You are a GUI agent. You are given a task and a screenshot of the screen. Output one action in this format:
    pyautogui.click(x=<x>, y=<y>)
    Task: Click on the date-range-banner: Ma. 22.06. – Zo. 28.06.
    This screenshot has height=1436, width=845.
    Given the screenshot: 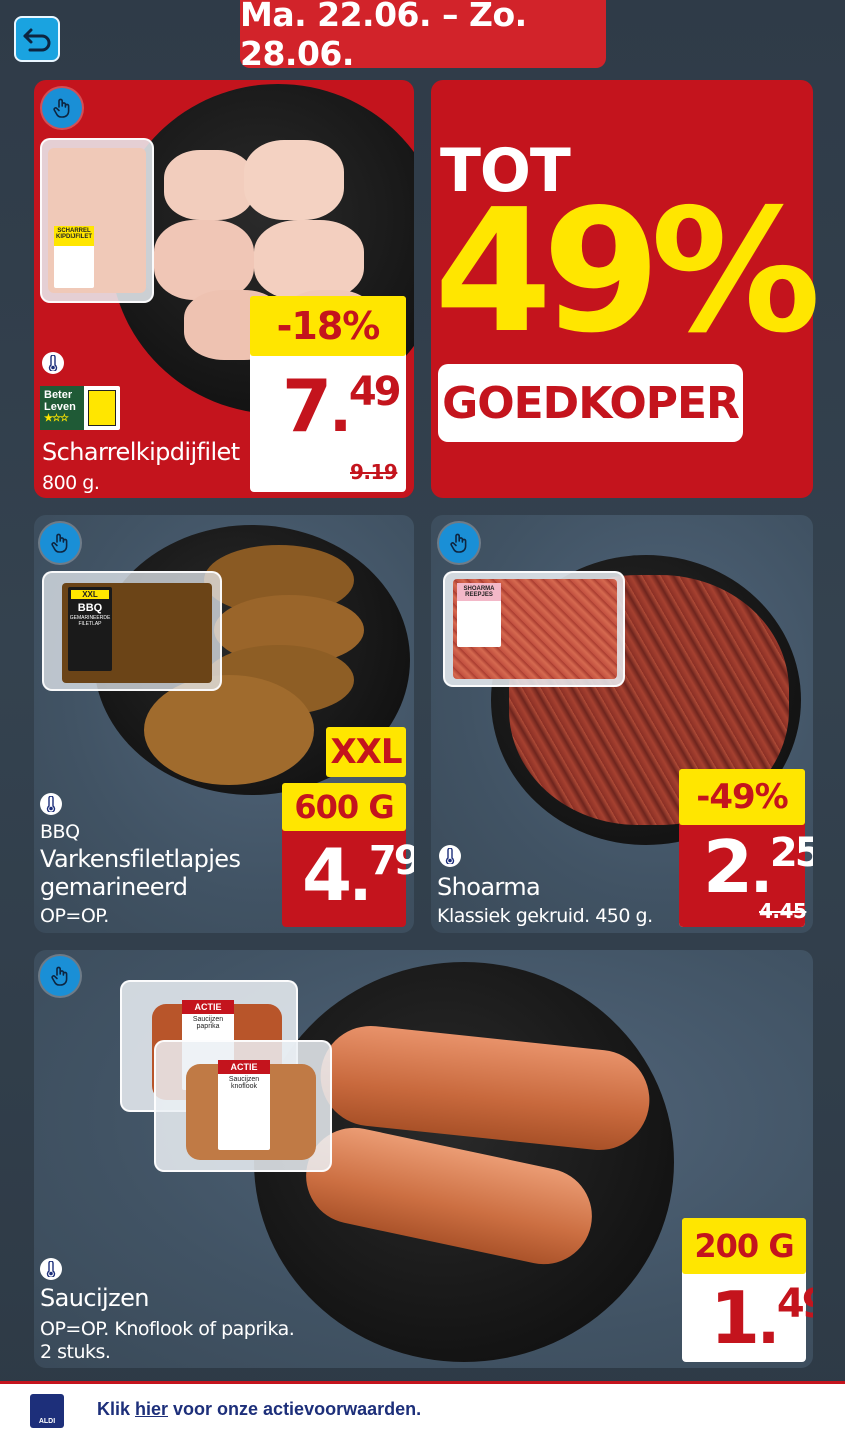 What is the action you would take?
    pyautogui.click(x=423, y=36)
    